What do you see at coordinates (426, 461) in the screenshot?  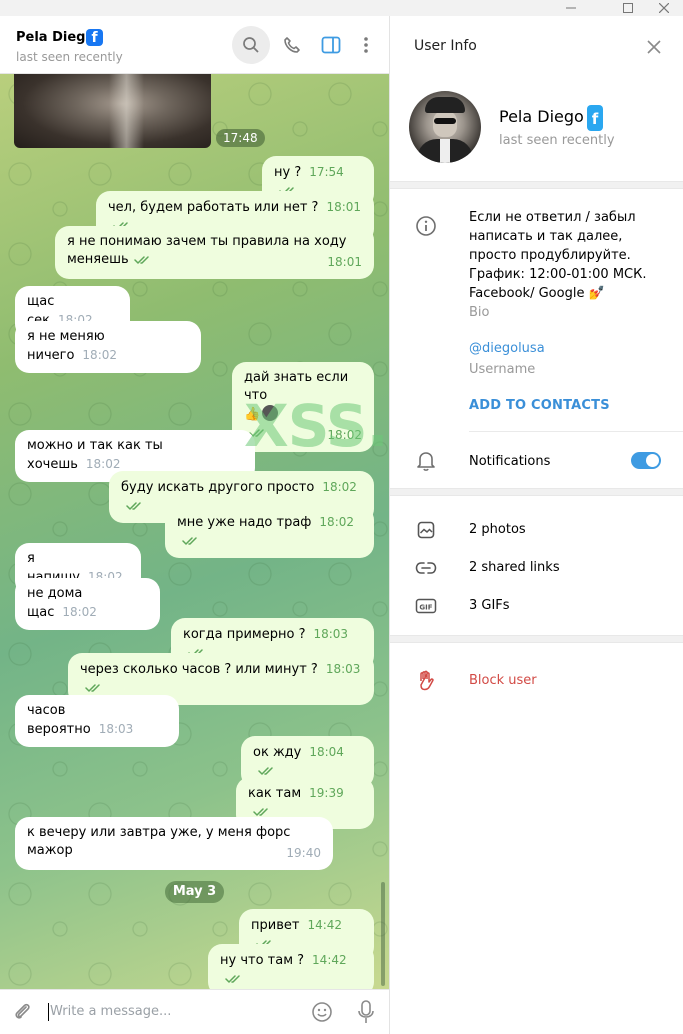 I see `bell-icon` at bounding box center [426, 461].